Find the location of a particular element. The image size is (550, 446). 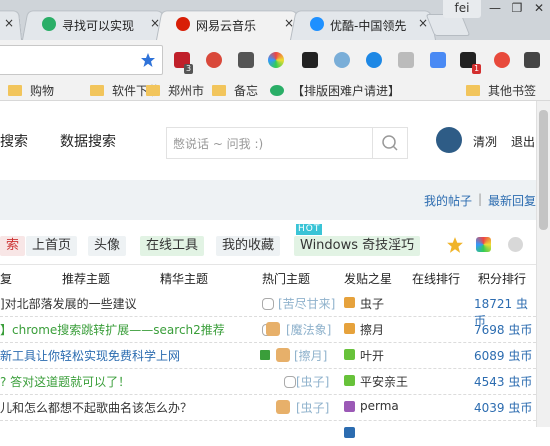

site-icon is located at coordinates (277, 90).